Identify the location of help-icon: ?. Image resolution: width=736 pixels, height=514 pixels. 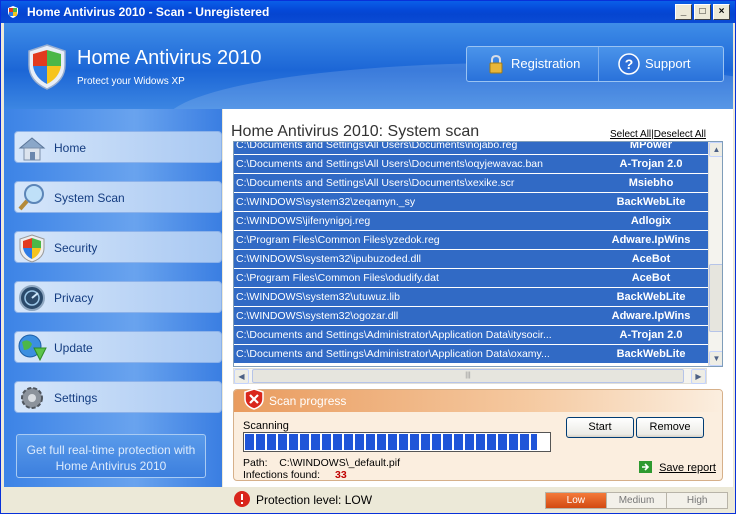
(629, 64).